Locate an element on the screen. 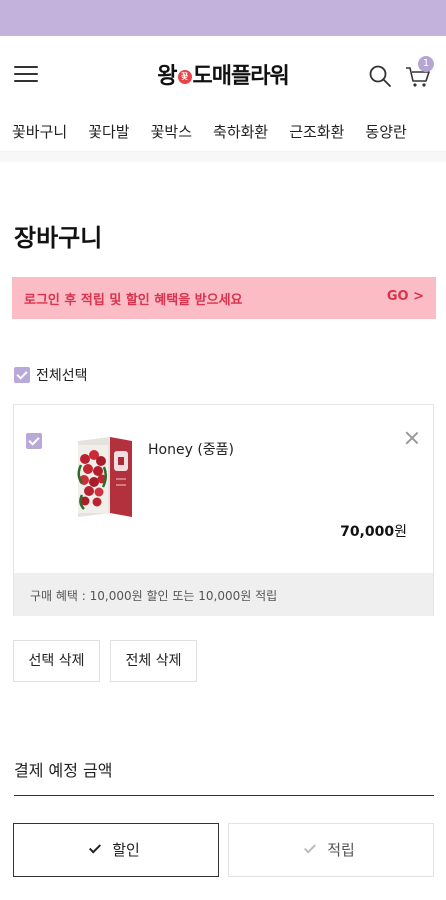 The width and height of the screenshot is (446, 900). category-nav: 꽃바구니 꽃다발 꽃박스 축하화환 근조화환 동양란 is located at coordinates (223, 132).